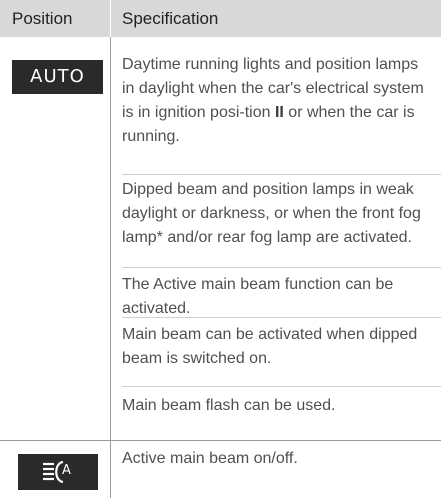  Describe the element at coordinates (210, 458) in the screenshot. I see `spec-active-main-beam-toggle: Active main beam on/off.` at that location.